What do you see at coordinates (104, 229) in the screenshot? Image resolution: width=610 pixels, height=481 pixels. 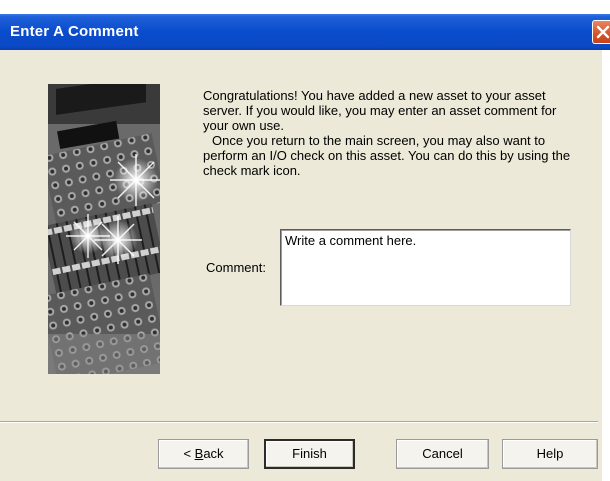 I see `wizard-picture` at bounding box center [104, 229].